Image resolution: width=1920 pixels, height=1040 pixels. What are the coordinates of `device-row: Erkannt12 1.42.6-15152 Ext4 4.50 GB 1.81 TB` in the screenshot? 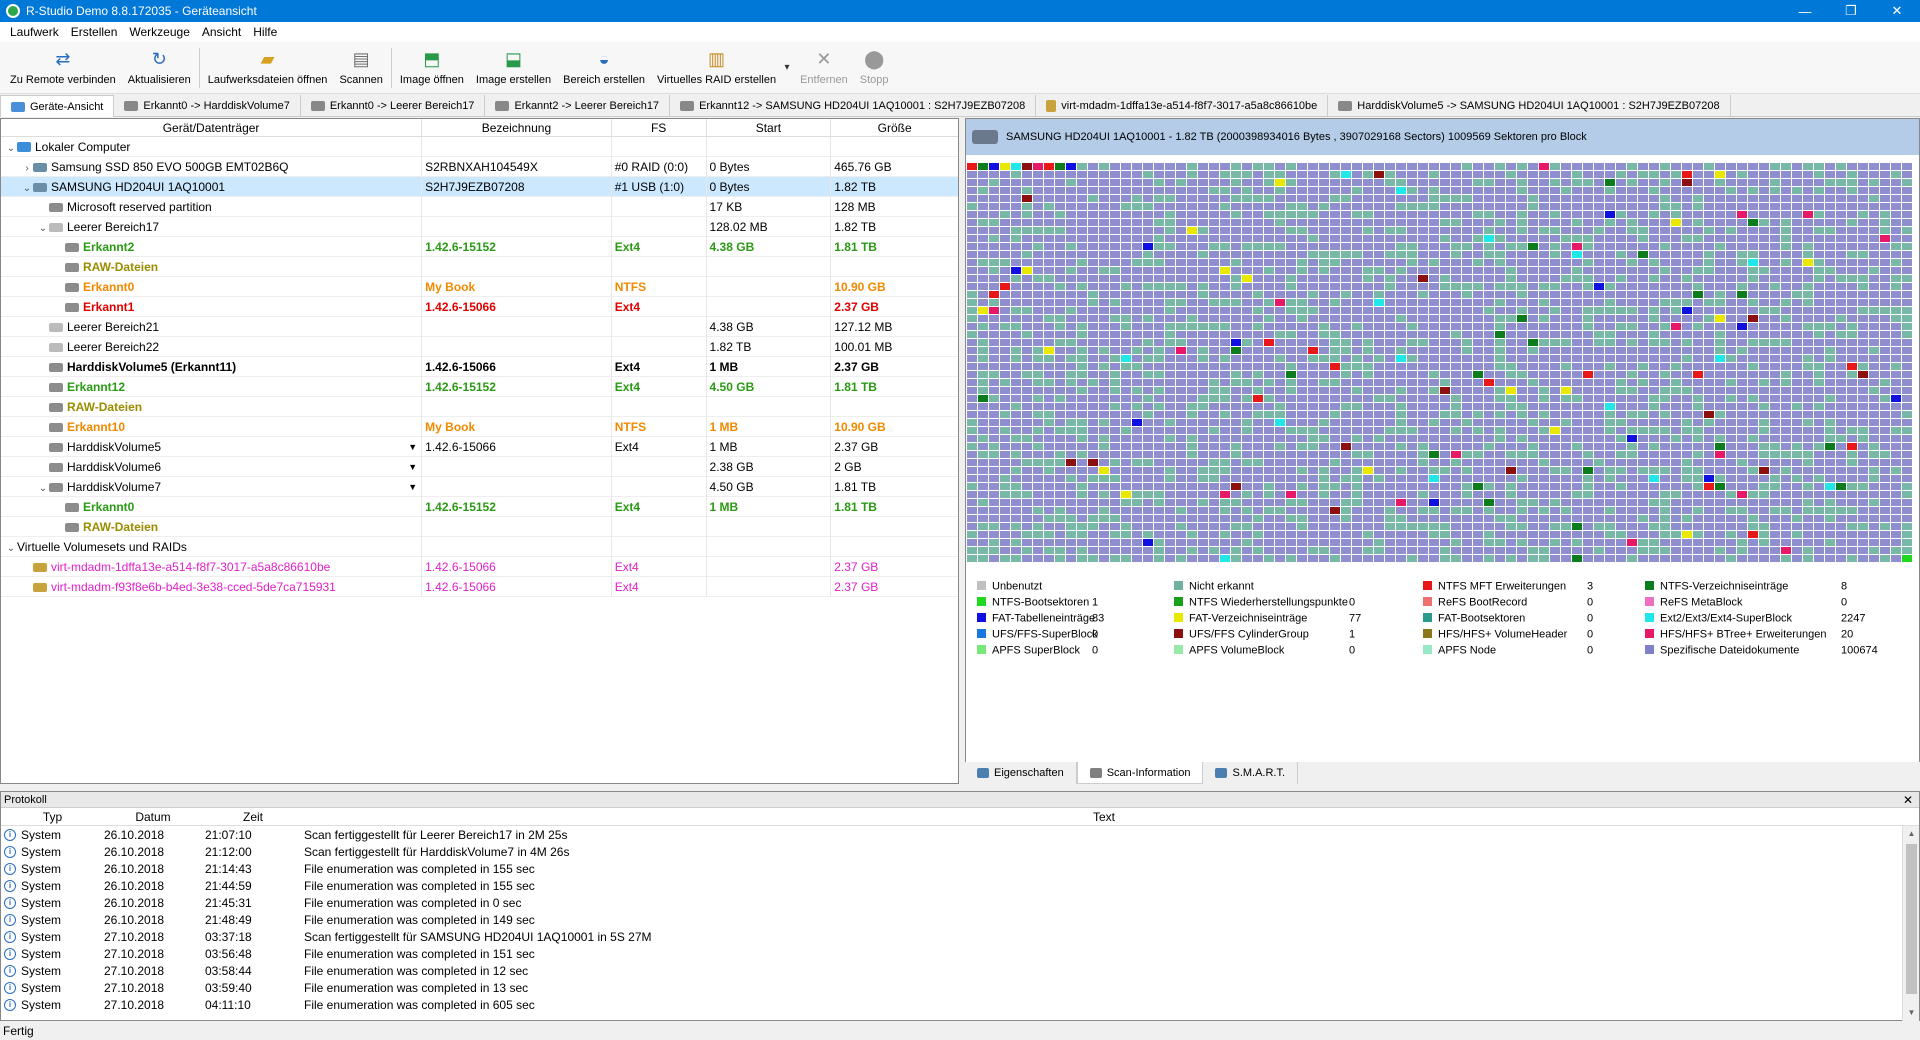 It's located at (479, 386).